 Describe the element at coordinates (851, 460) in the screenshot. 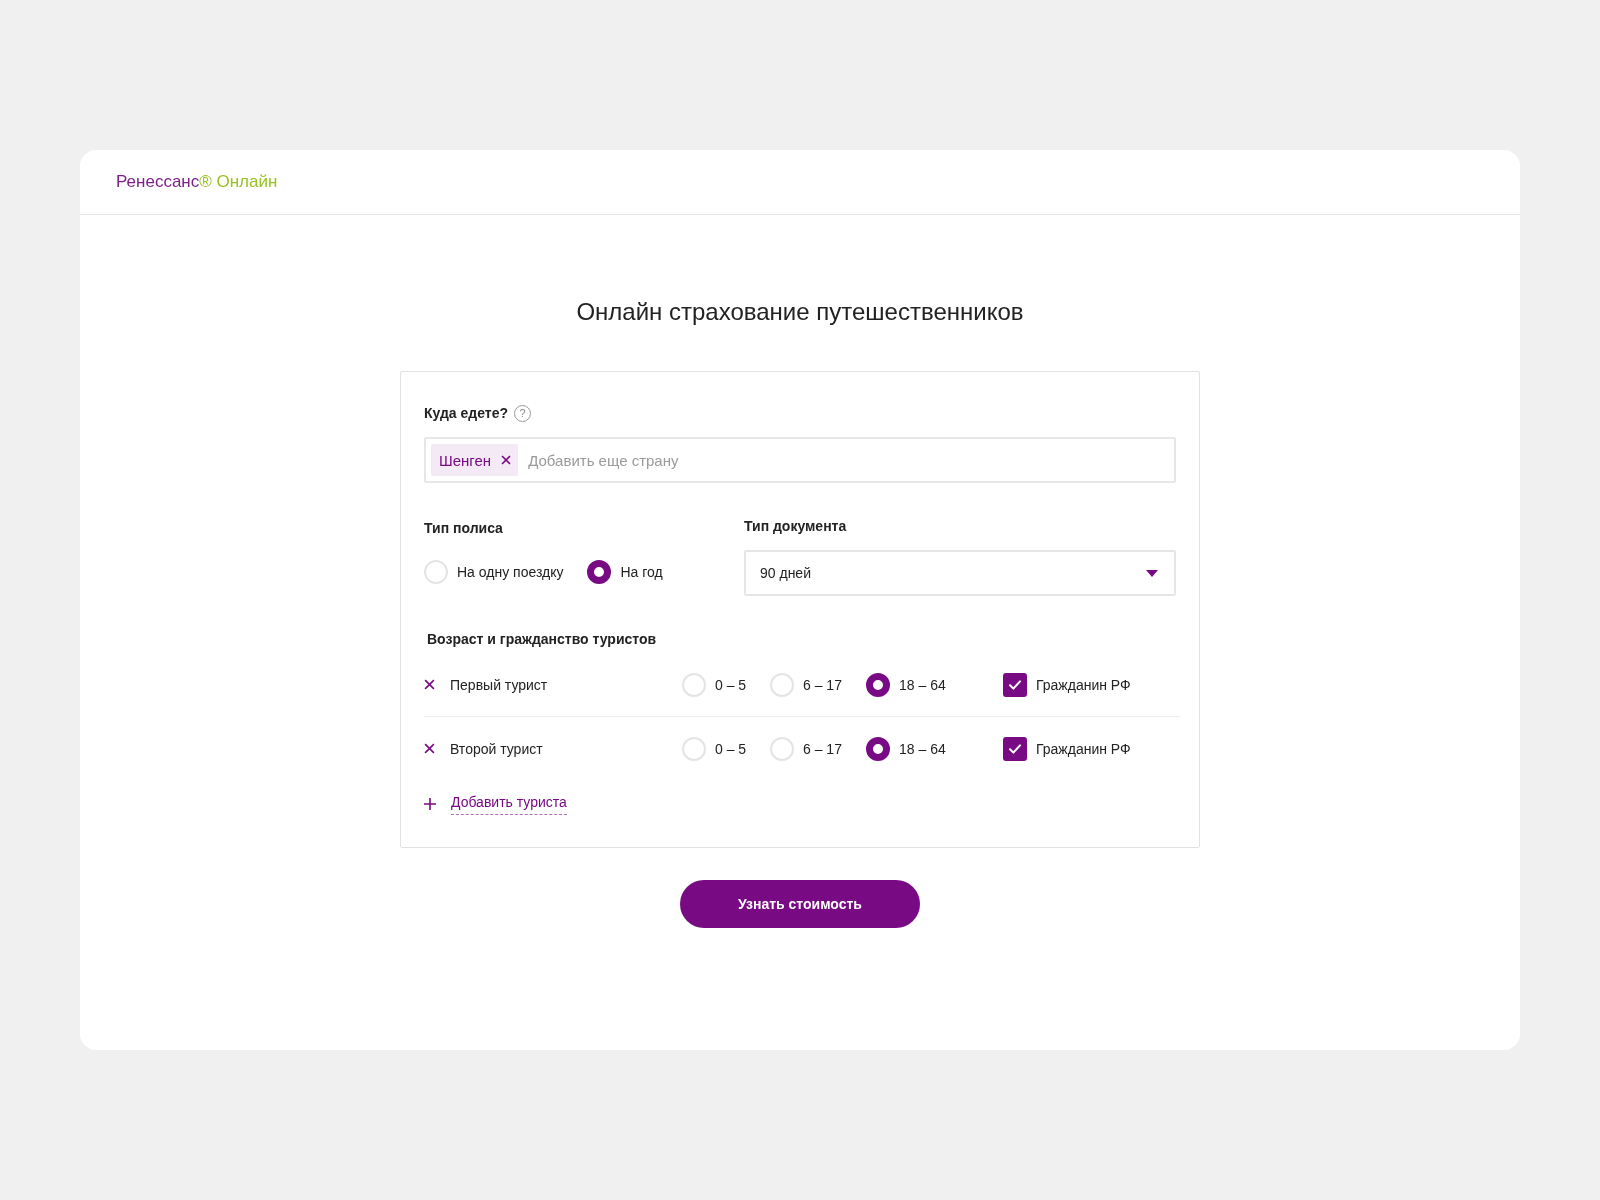

I see `country-input: Добавить еще страну` at that location.